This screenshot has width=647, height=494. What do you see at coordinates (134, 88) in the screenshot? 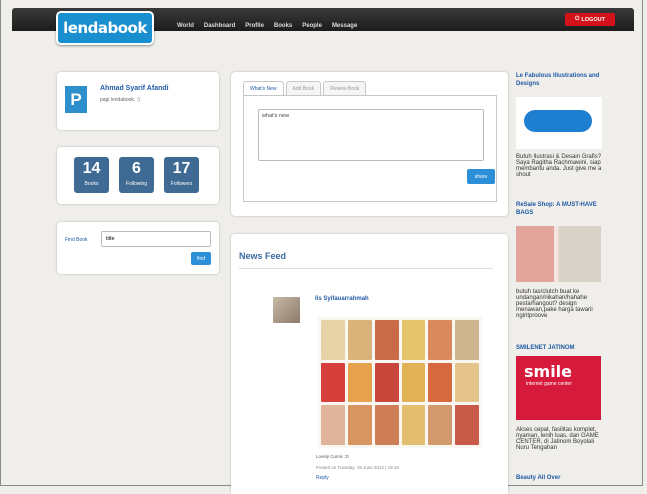
I see `profile-name: Ahmad Syarif Afandi` at bounding box center [134, 88].